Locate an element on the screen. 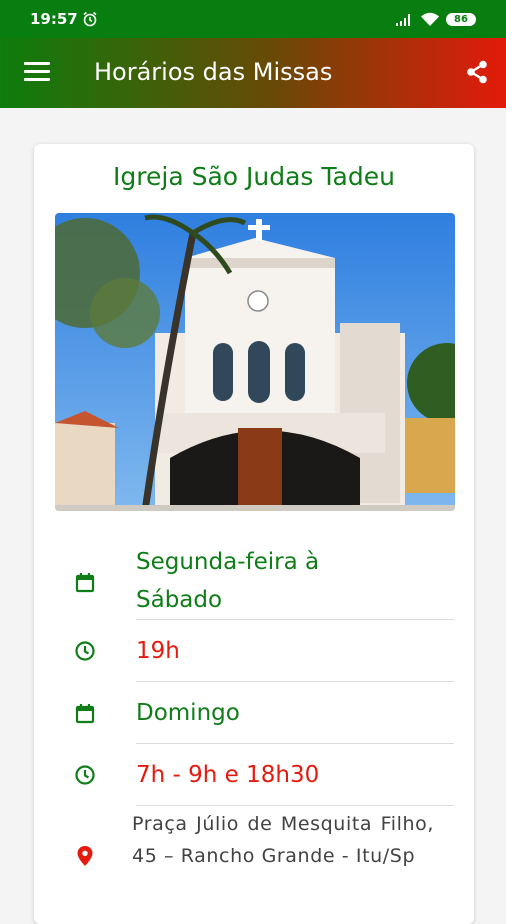  status-bar: 19:57 86 is located at coordinates (253, 19).